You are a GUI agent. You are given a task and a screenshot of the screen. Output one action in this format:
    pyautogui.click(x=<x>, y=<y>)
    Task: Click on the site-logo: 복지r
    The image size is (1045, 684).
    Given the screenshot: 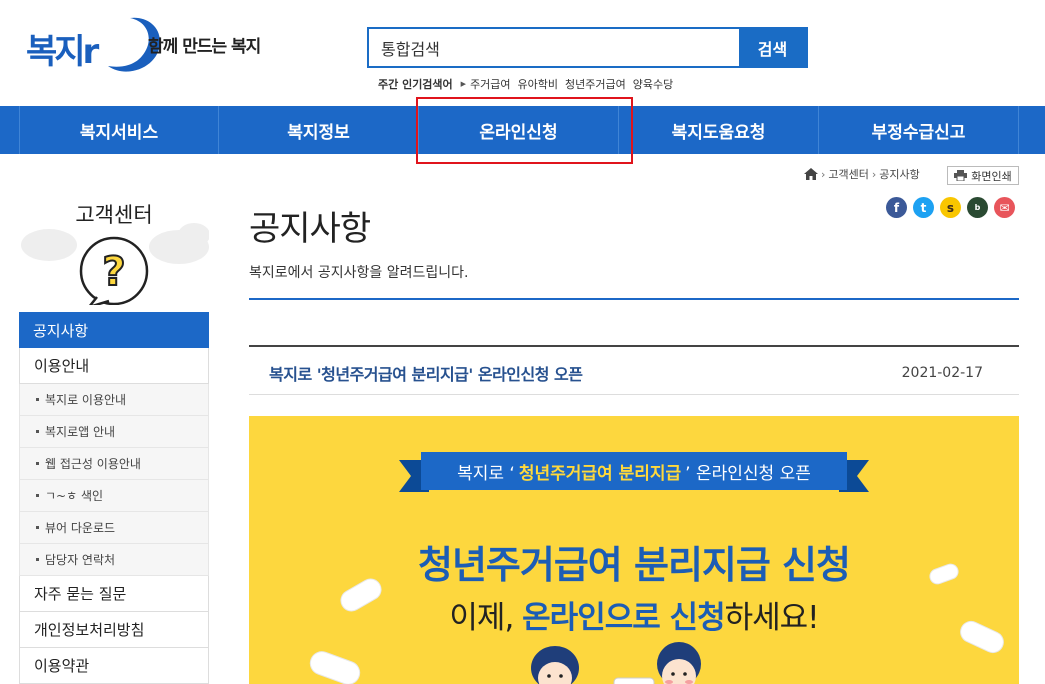 What is the action you would take?
    pyautogui.click(x=93, y=45)
    